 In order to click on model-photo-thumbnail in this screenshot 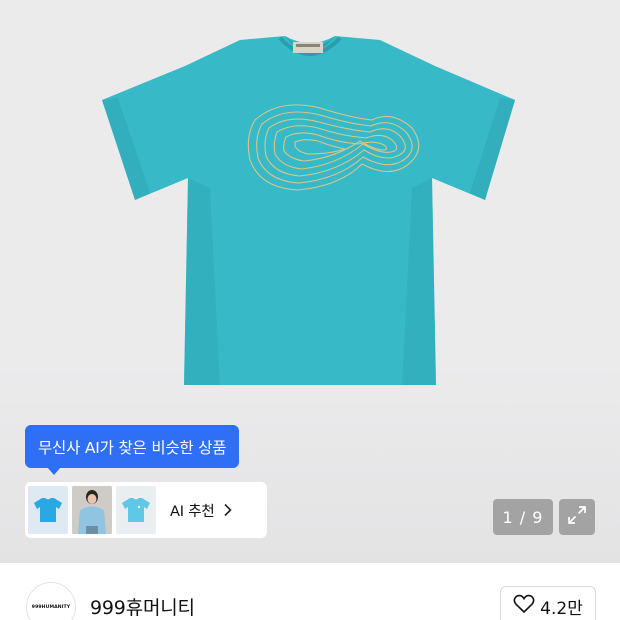, I will do `click(92, 510)`.